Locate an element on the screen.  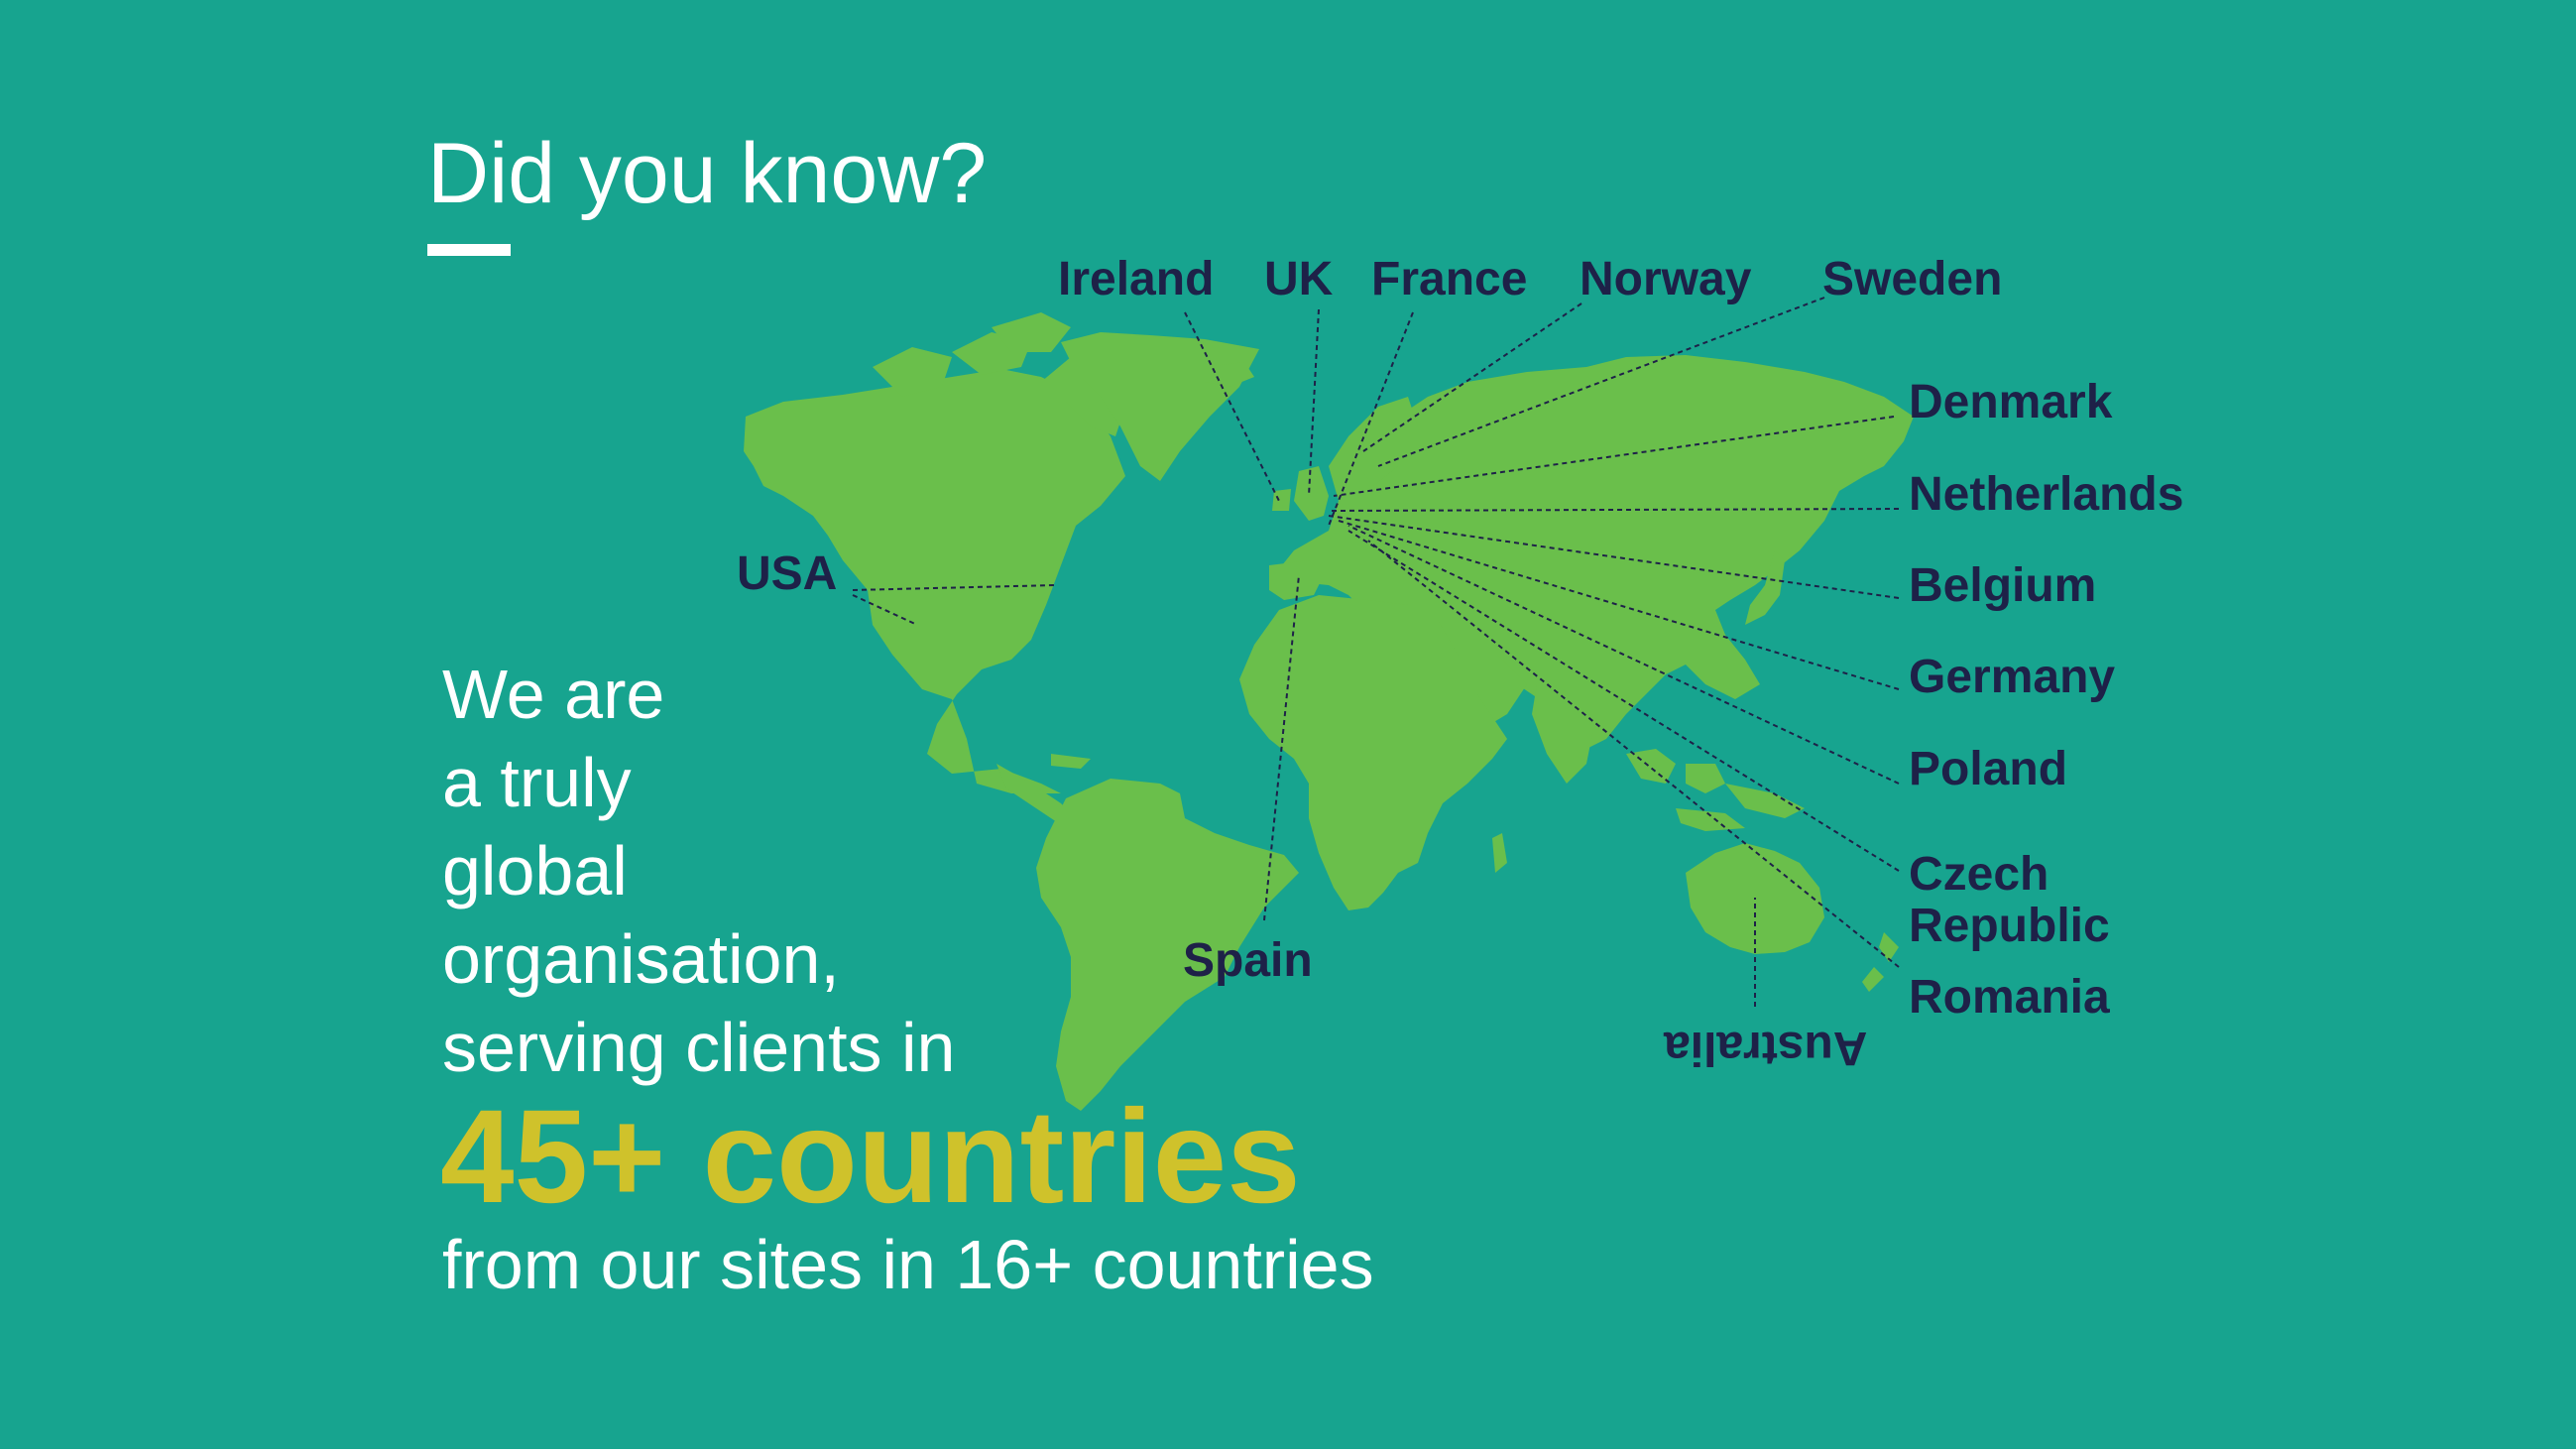
czech-line-1: Czech is located at coordinates (1979, 874).